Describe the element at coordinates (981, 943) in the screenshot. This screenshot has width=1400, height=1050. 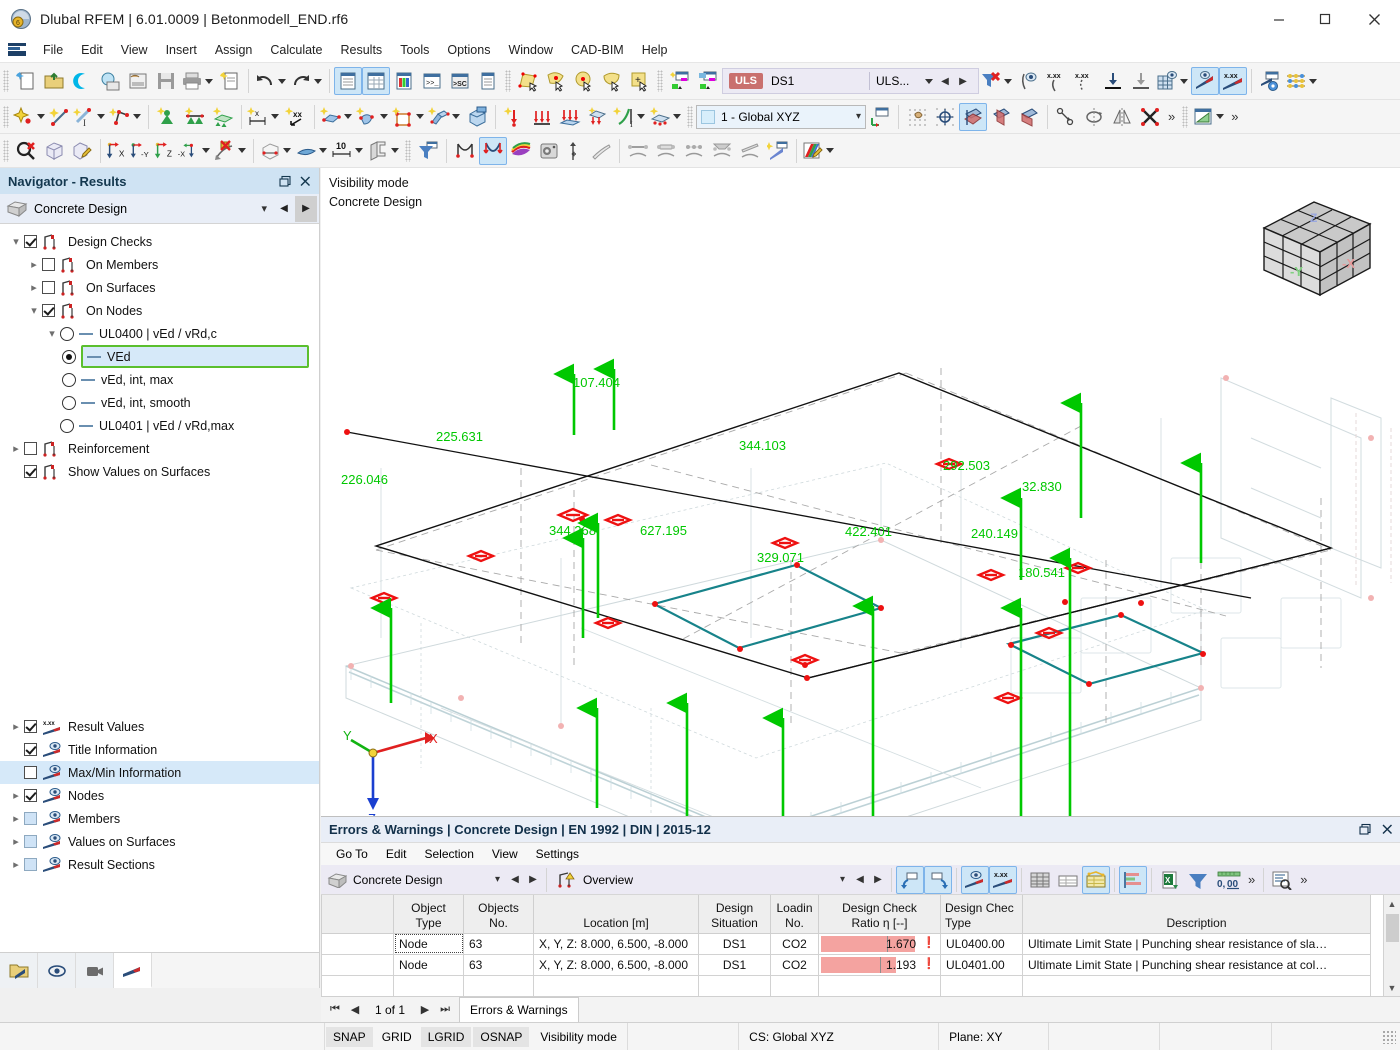
I see `cell-design-check-type: UL0400.00` at that location.